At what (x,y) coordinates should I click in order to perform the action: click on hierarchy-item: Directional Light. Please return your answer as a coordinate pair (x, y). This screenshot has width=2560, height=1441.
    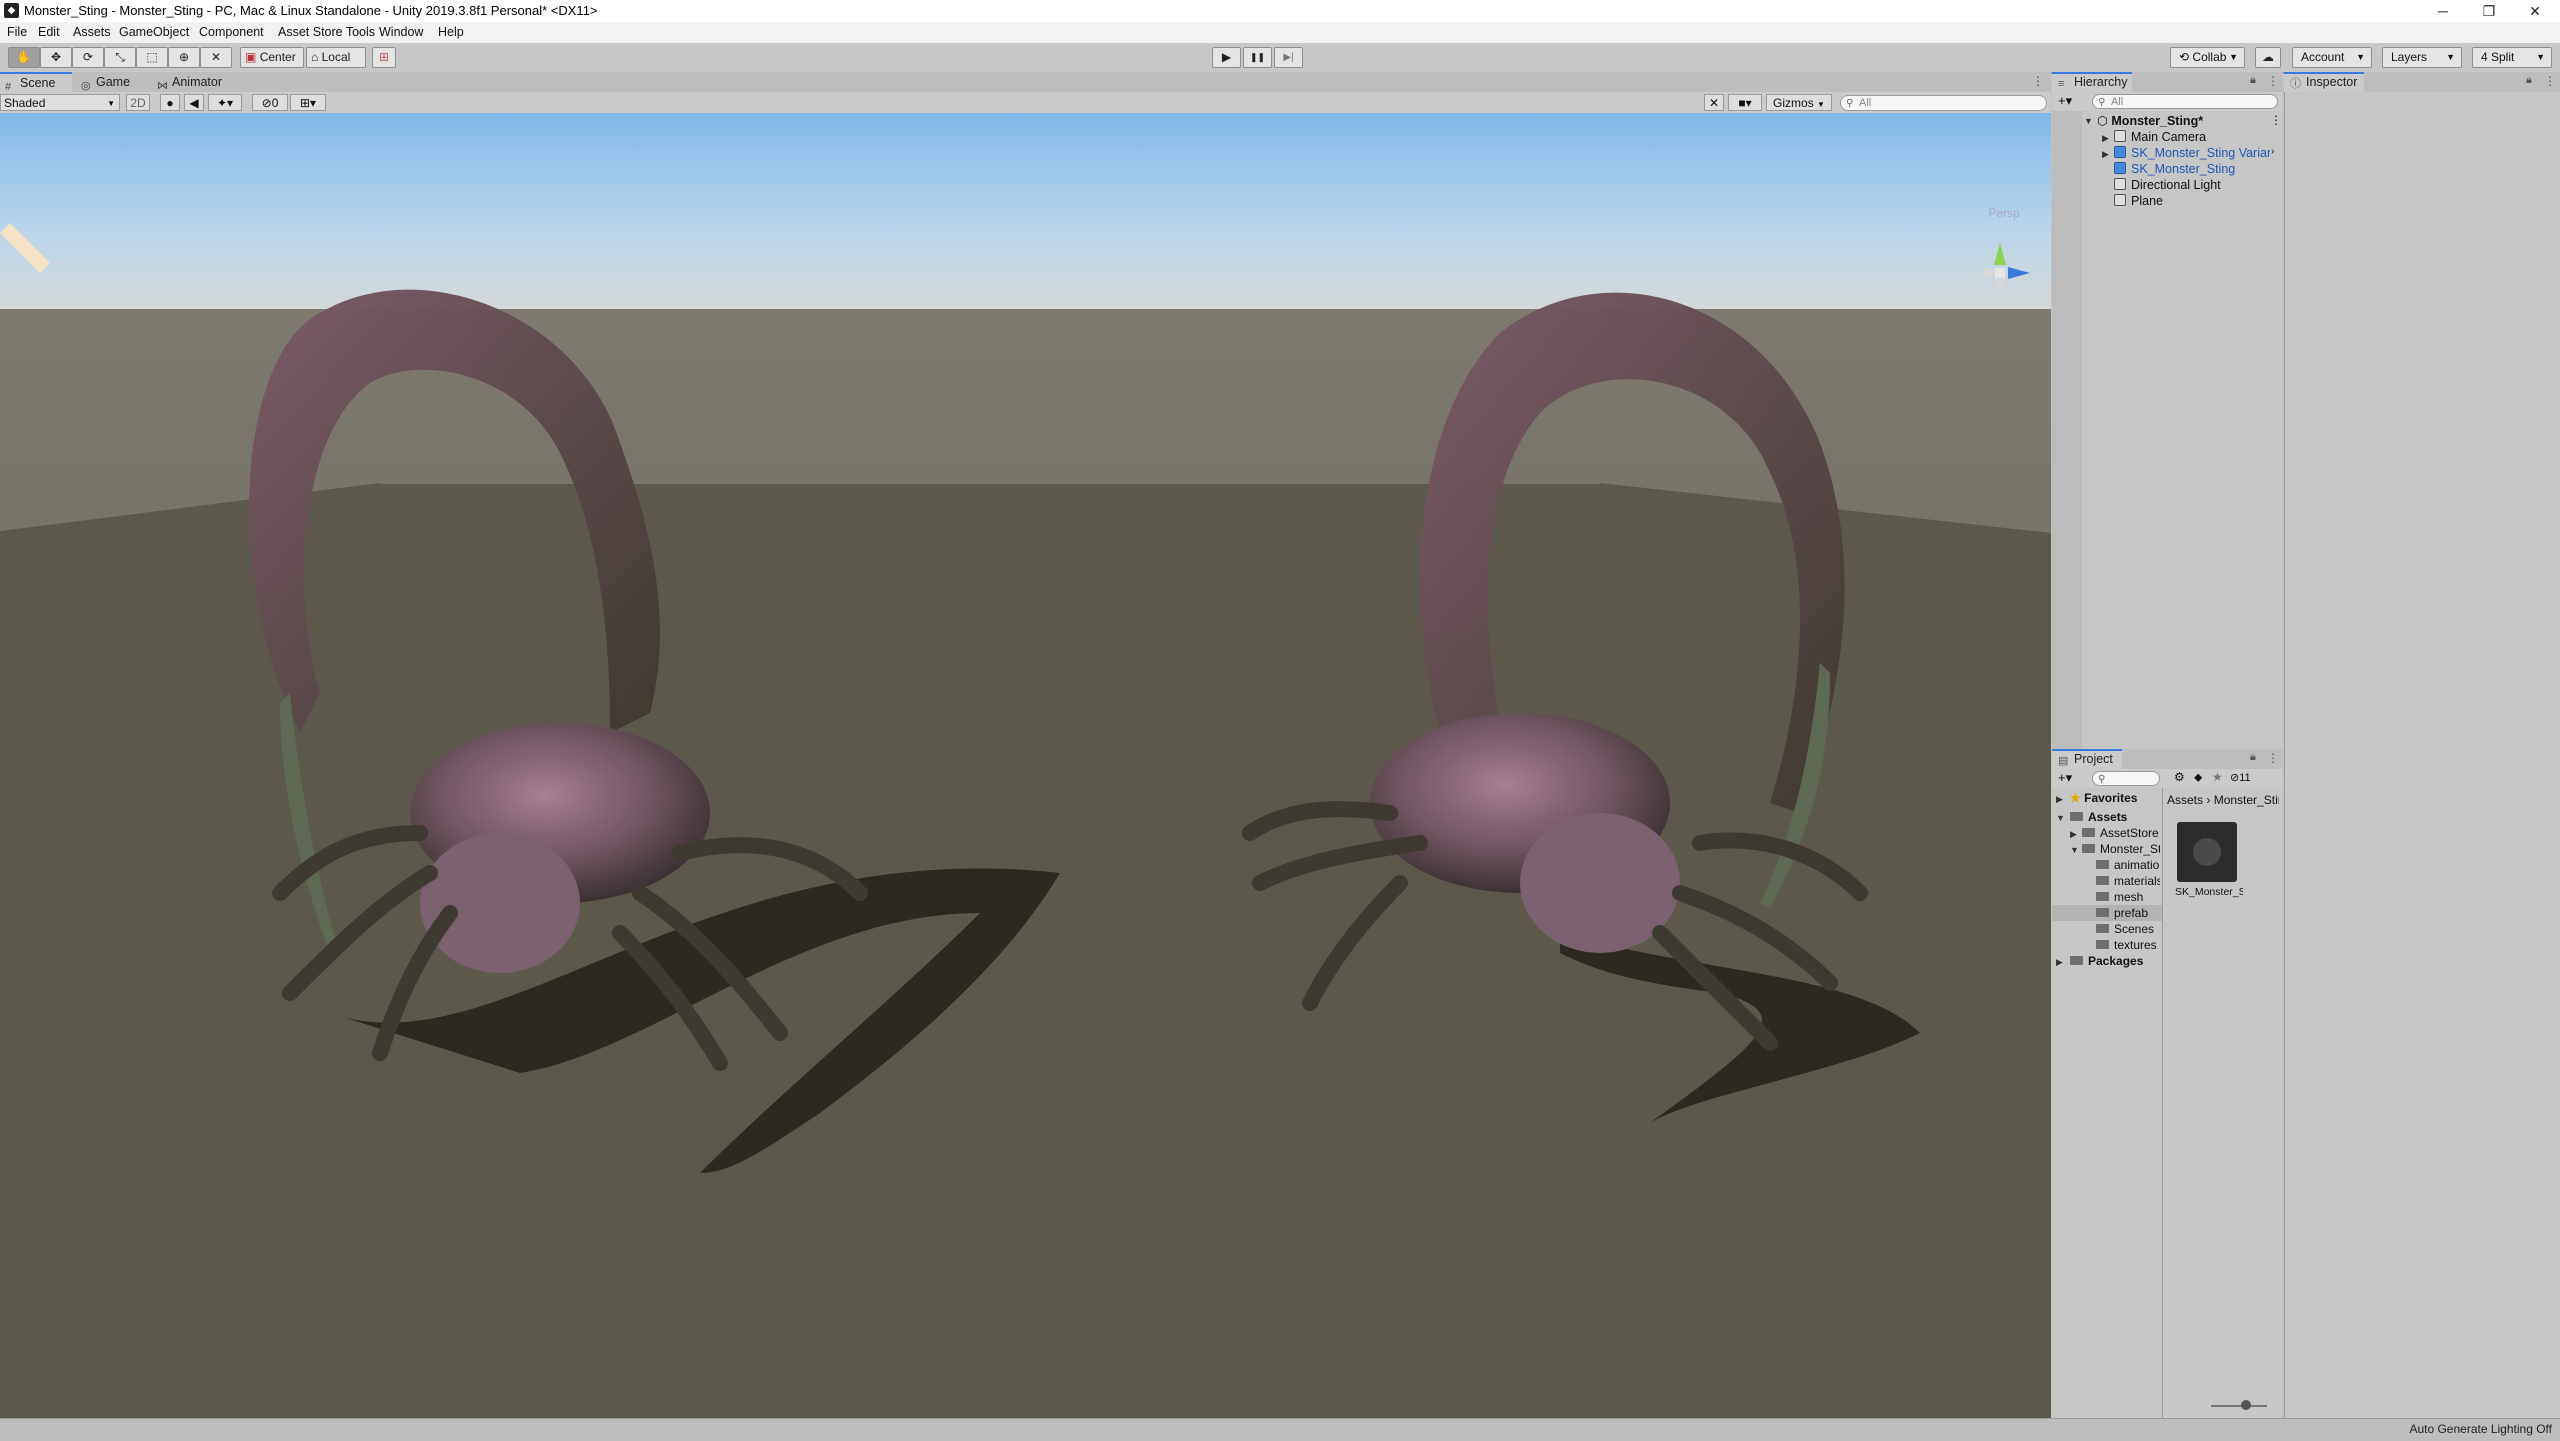
    Looking at the image, I should click on (2167, 185).